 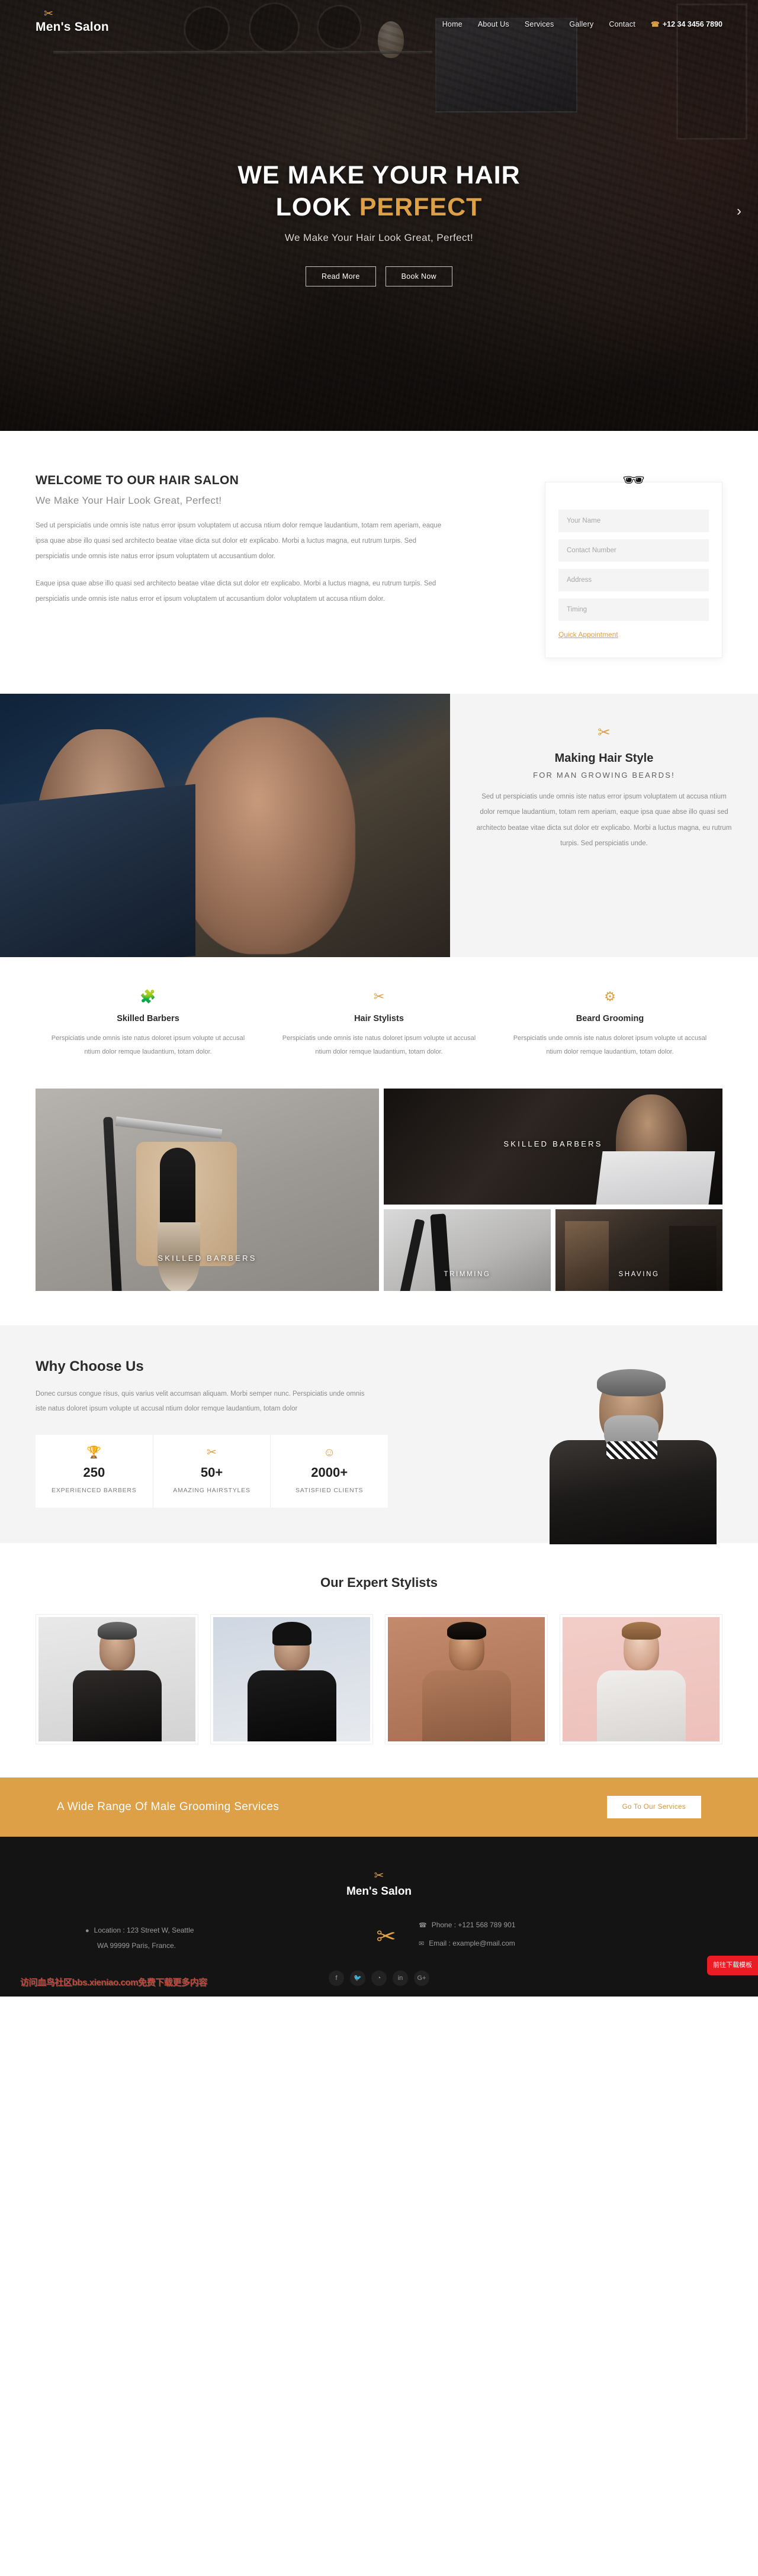 What do you see at coordinates (604, 758) in the screenshot?
I see `hairstyle-title: Making Hair Style` at bounding box center [604, 758].